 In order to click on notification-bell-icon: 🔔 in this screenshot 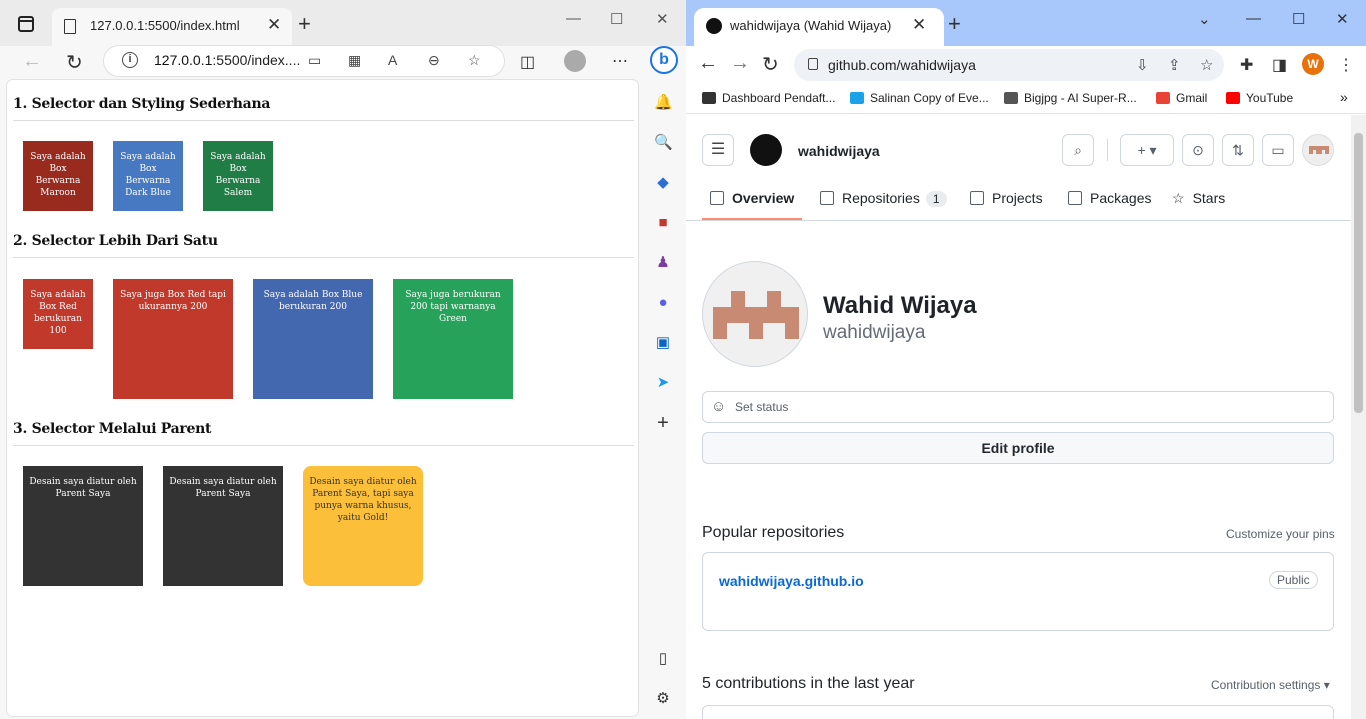, I will do `click(663, 103)`.